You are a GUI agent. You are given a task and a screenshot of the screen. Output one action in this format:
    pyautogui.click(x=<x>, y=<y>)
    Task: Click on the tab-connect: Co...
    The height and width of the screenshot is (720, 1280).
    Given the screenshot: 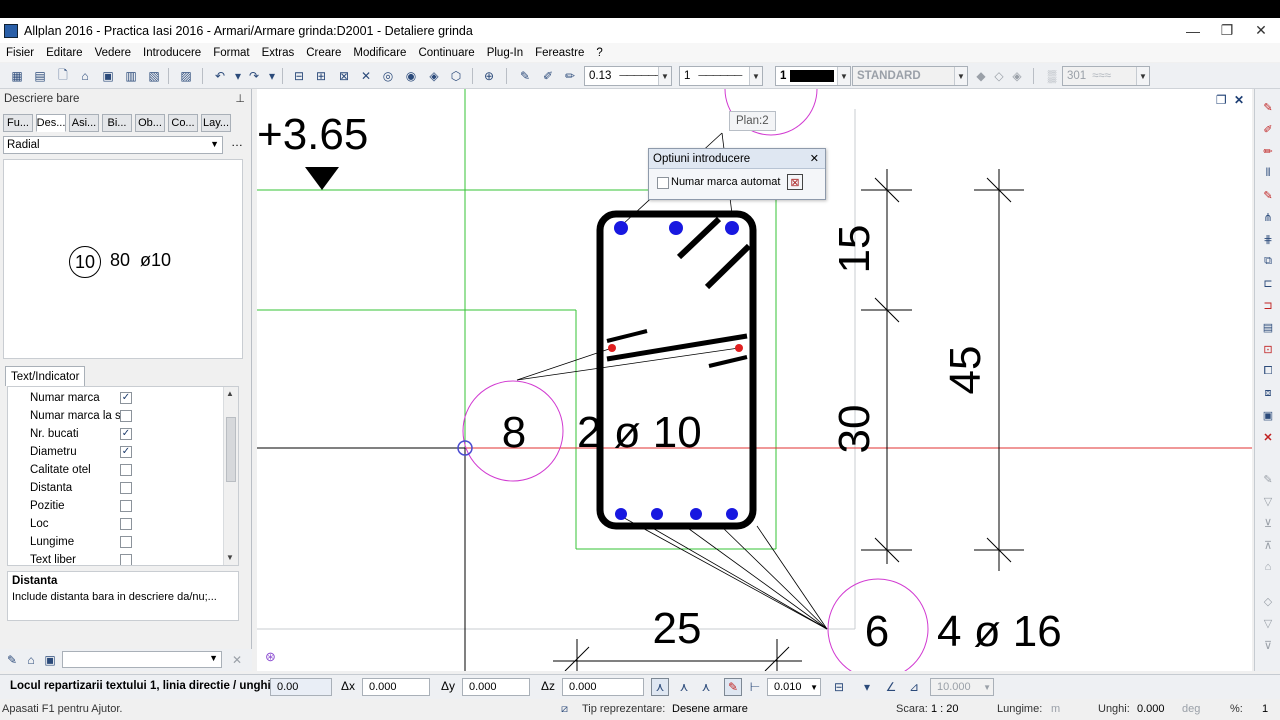 What is the action you would take?
    pyautogui.click(x=183, y=123)
    